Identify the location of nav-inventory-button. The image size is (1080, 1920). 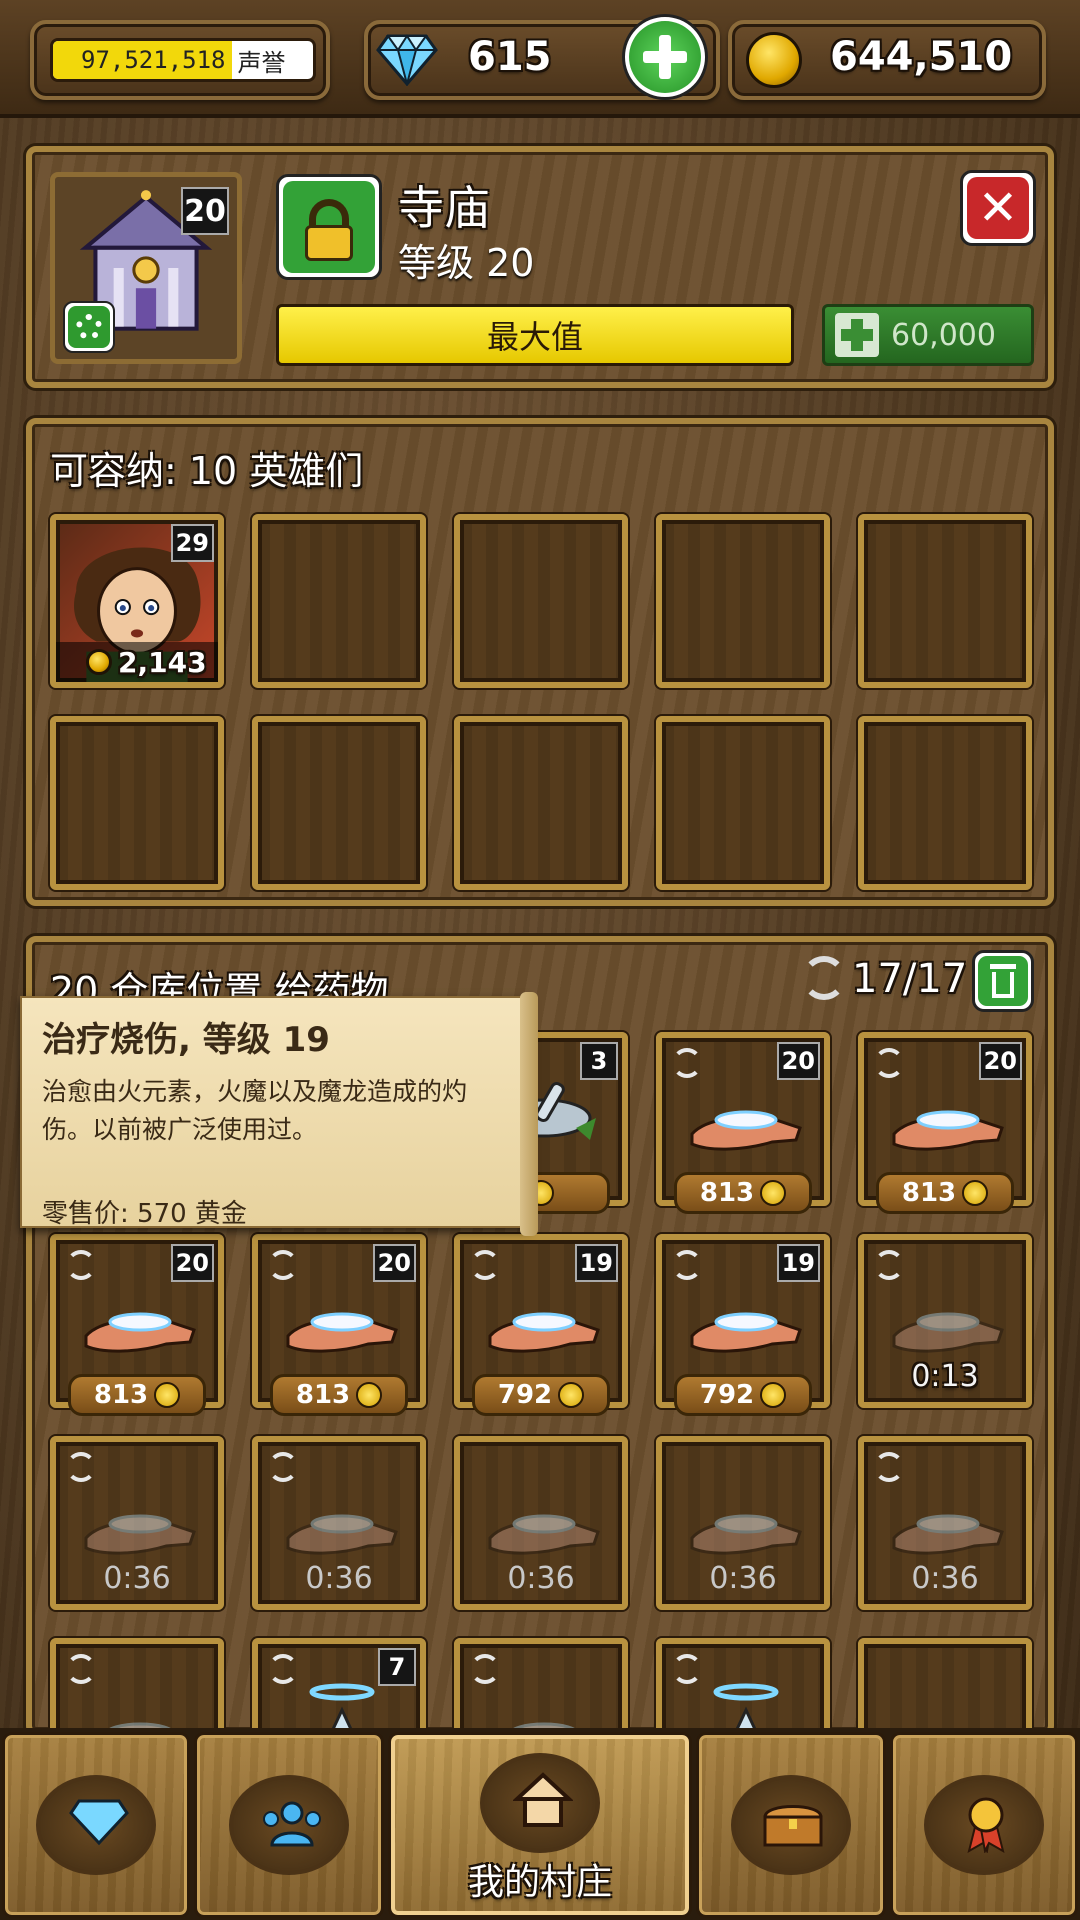
(791, 1825).